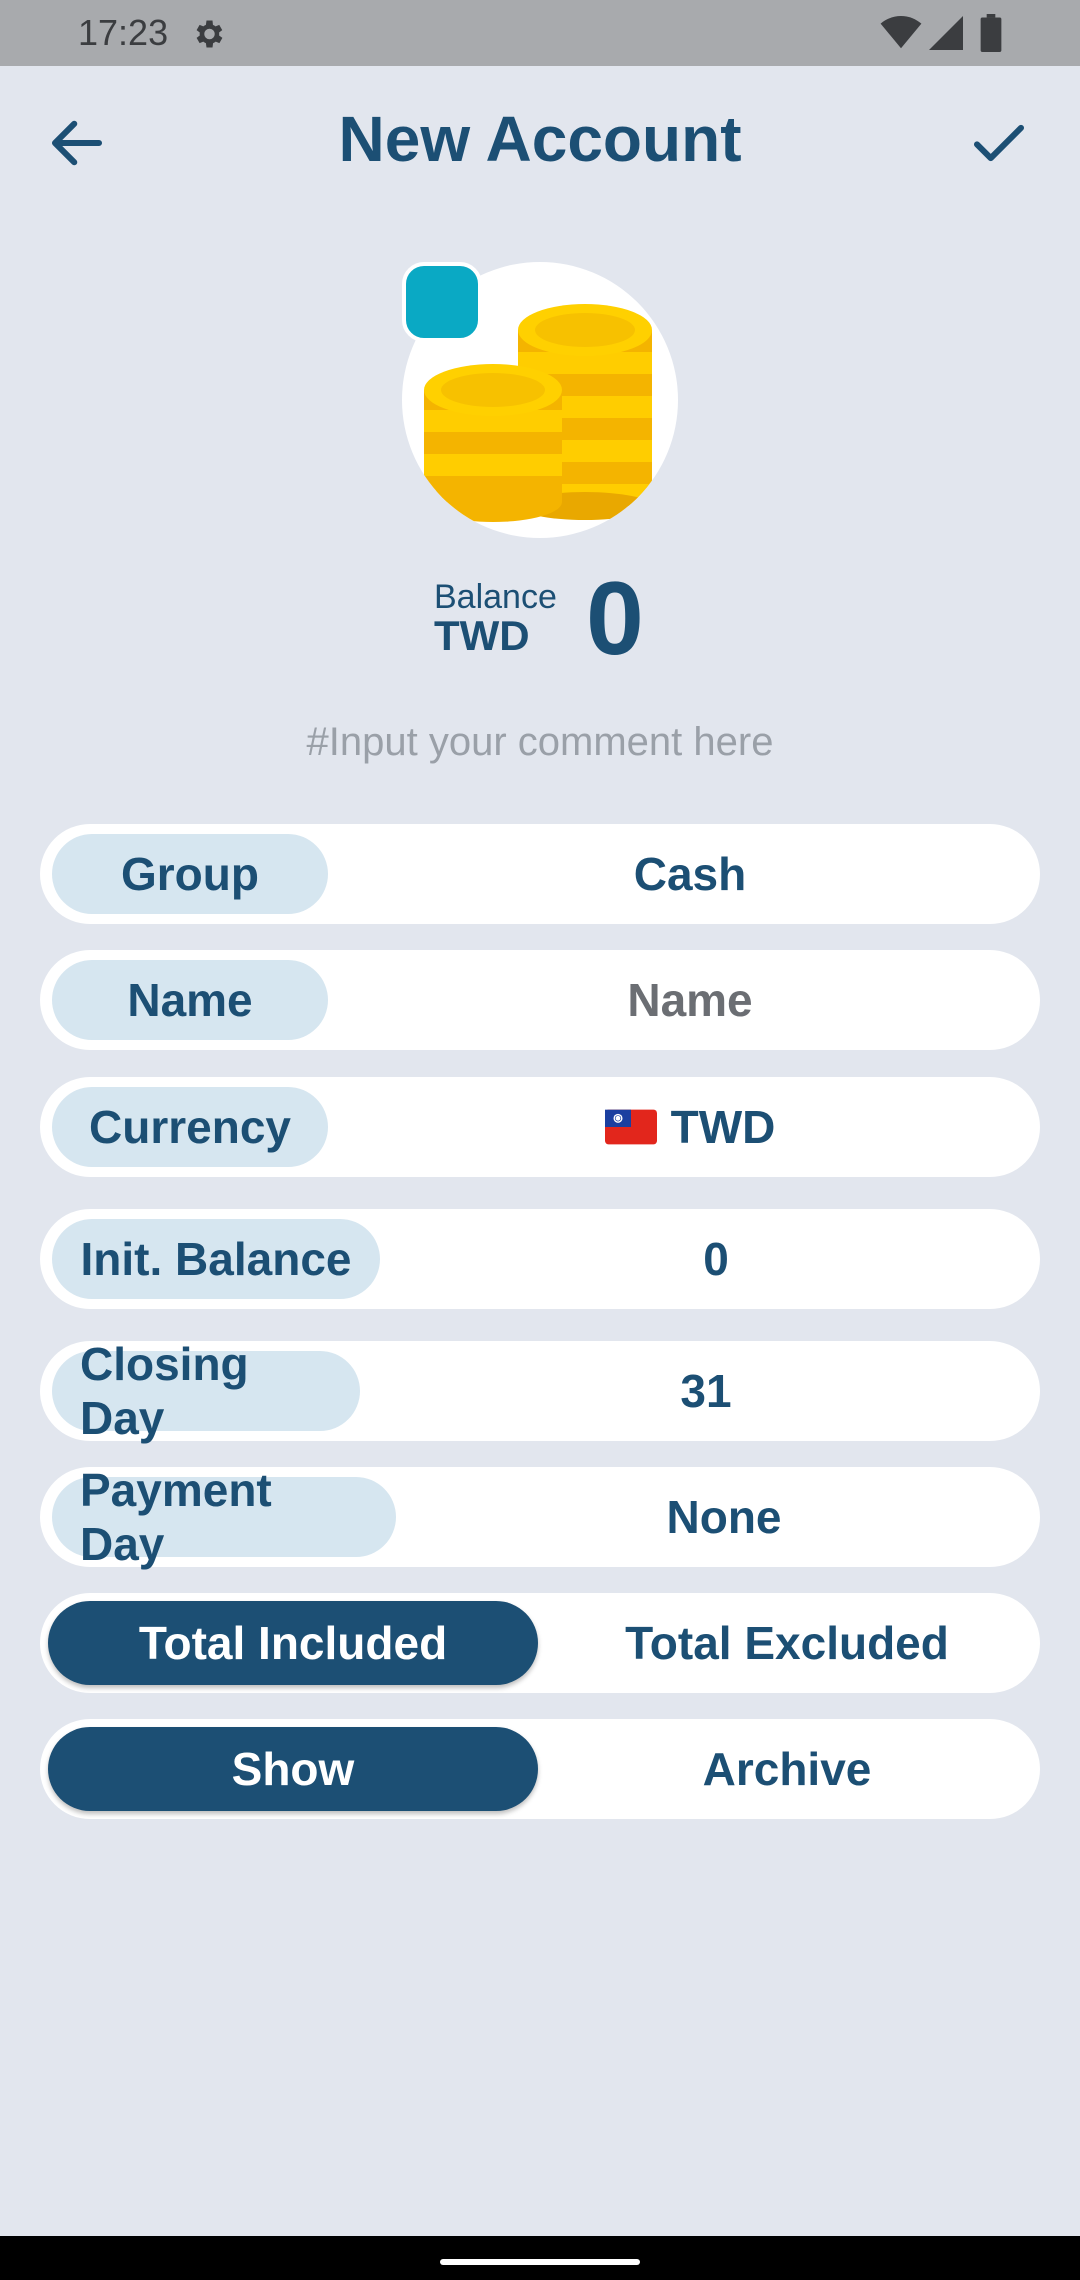 This screenshot has height=2280, width=1080. What do you see at coordinates (209, 34) in the screenshot?
I see `gear-icon` at bounding box center [209, 34].